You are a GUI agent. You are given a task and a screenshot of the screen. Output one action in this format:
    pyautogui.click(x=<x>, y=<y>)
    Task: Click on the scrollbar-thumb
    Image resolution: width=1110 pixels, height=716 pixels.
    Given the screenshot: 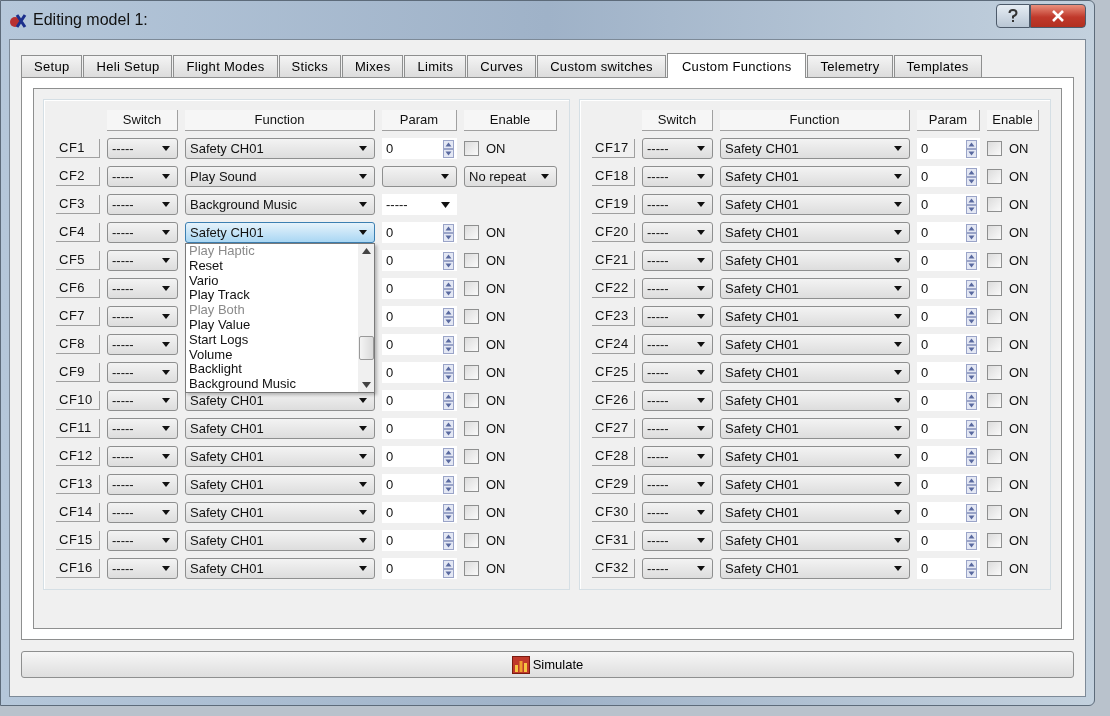 What is the action you would take?
    pyautogui.click(x=366, y=348)
    